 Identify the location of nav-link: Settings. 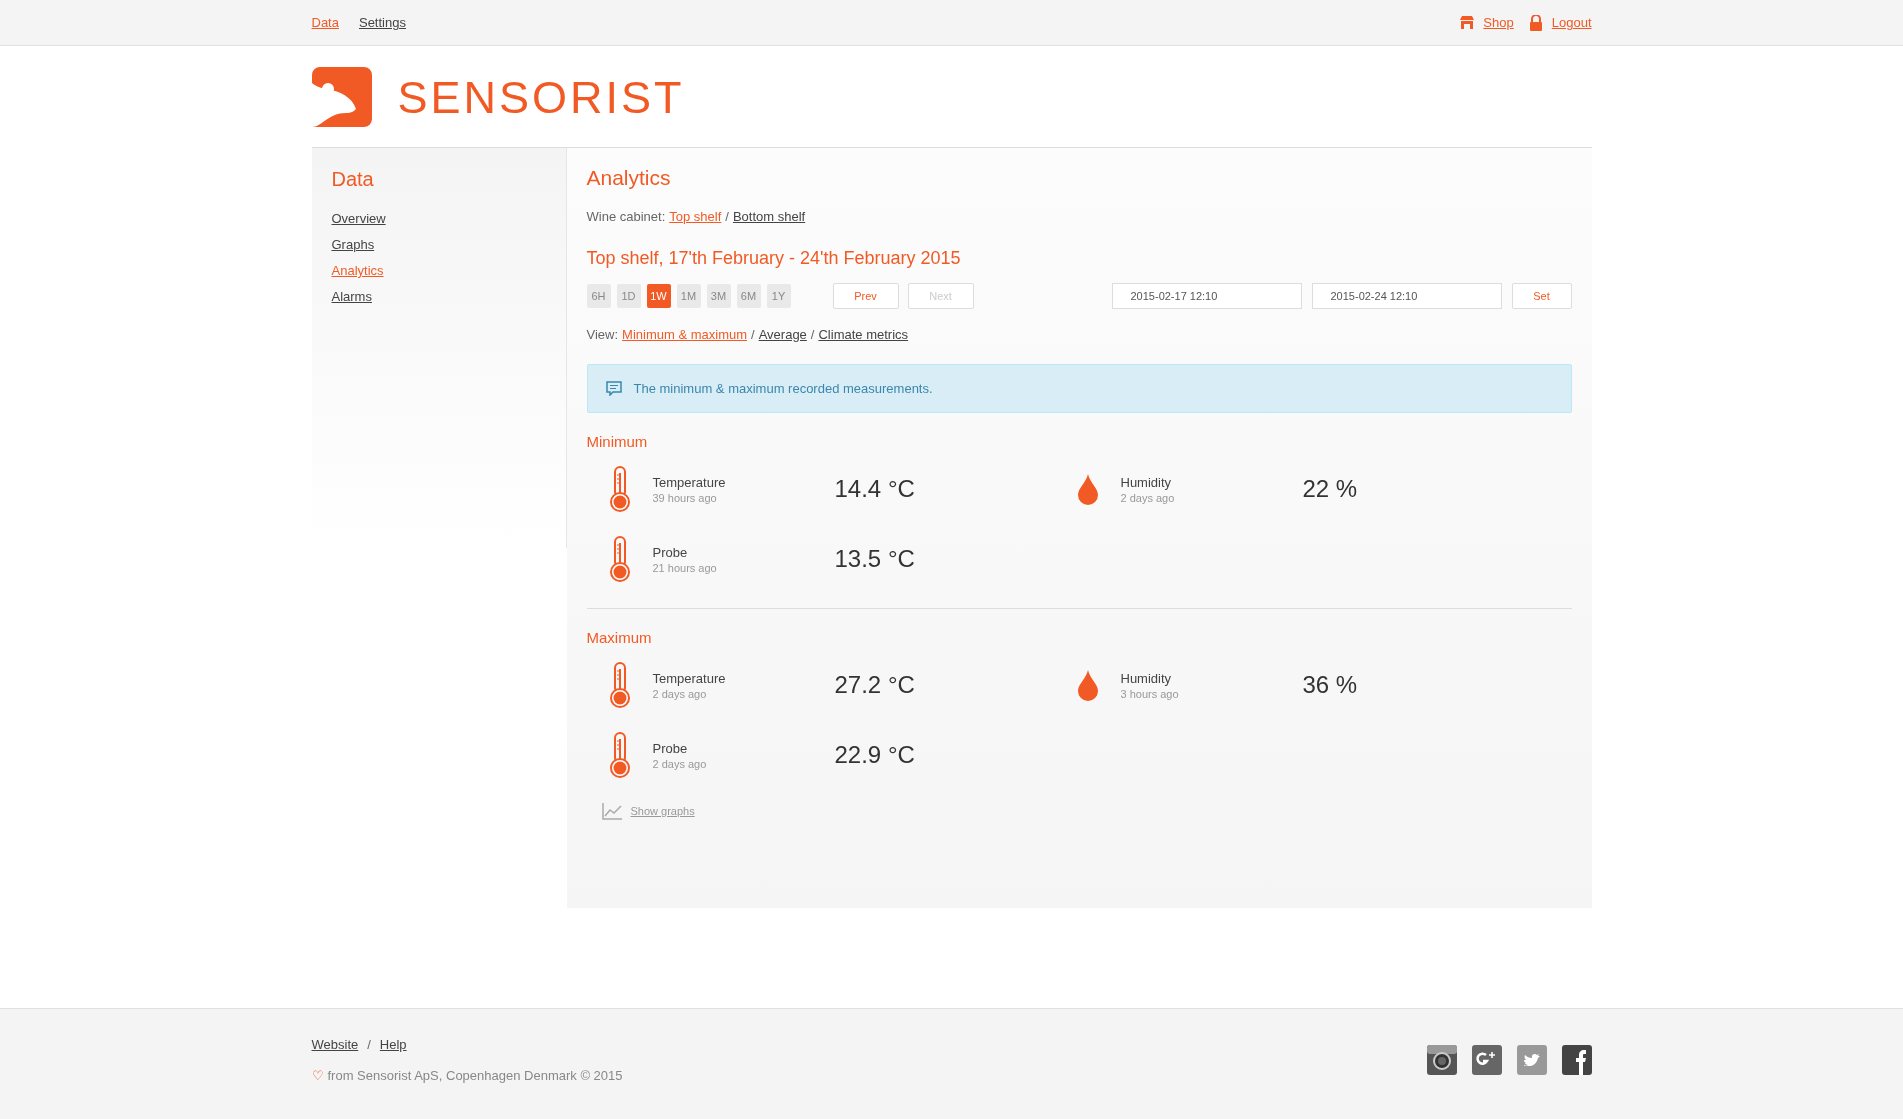
(382, 22).